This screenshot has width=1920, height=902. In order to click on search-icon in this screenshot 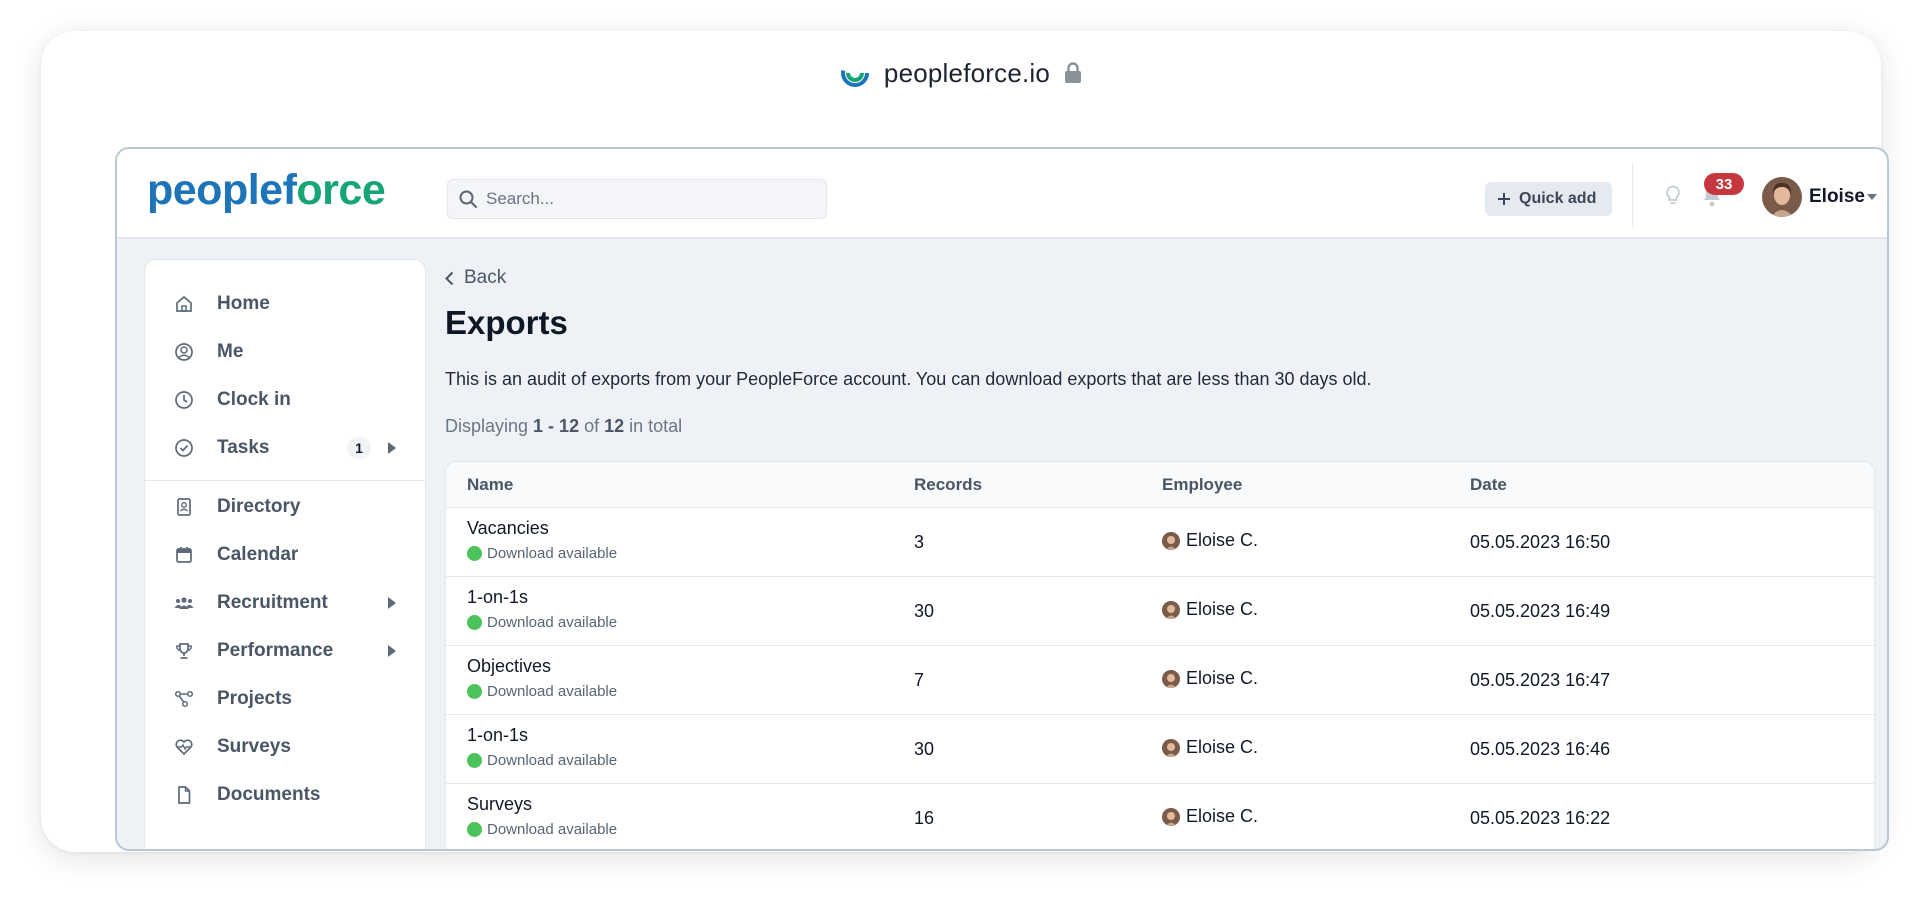, I will do `click(468, 199)`.